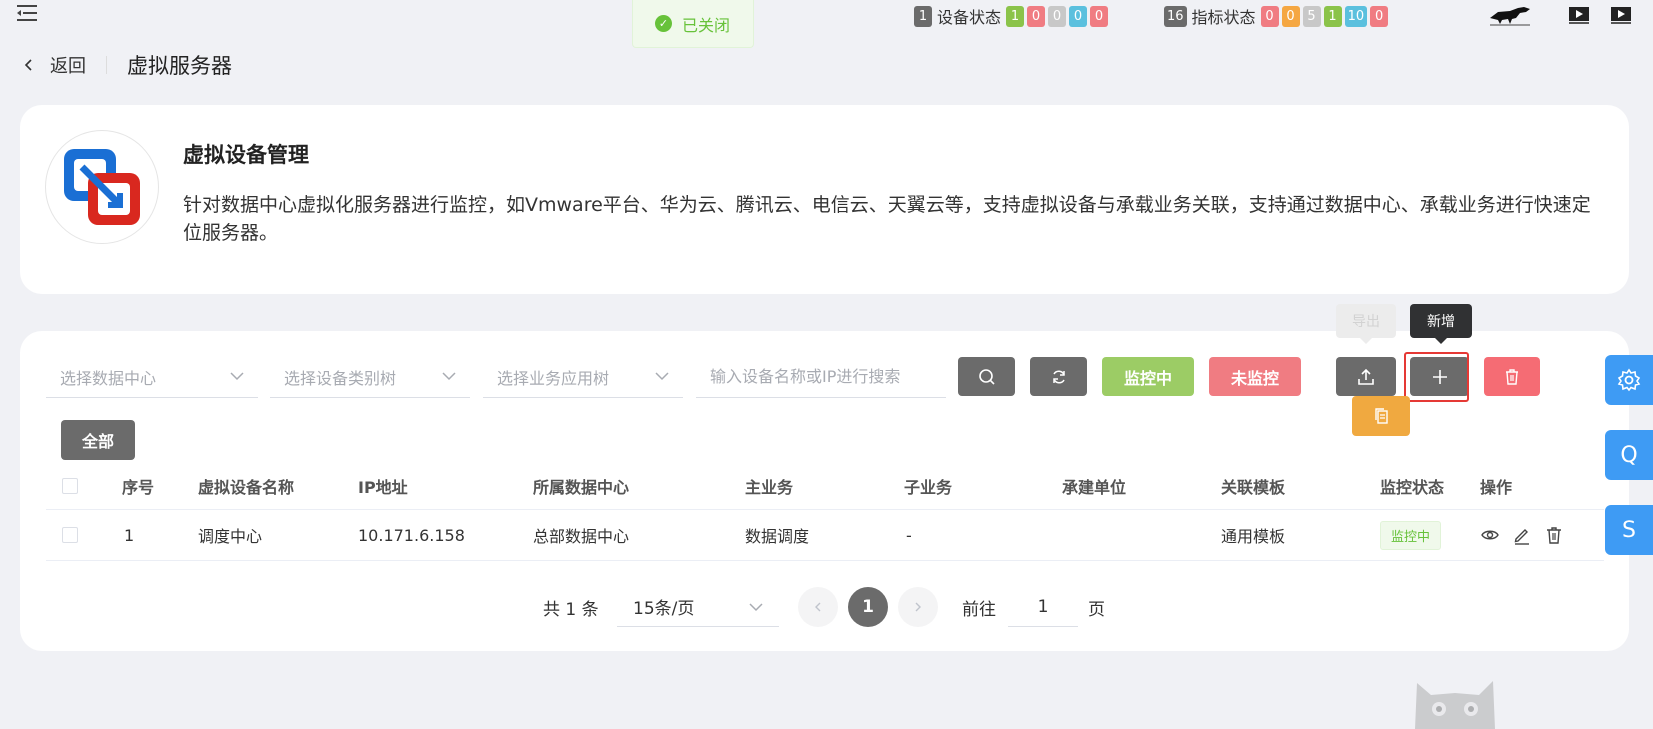 Image resolution: width=1653 pixels, height=729 pixels. Describe the element at coordinates (1510, 16) in the screenshot. I see `dinosaur-logo-icon` at that location.